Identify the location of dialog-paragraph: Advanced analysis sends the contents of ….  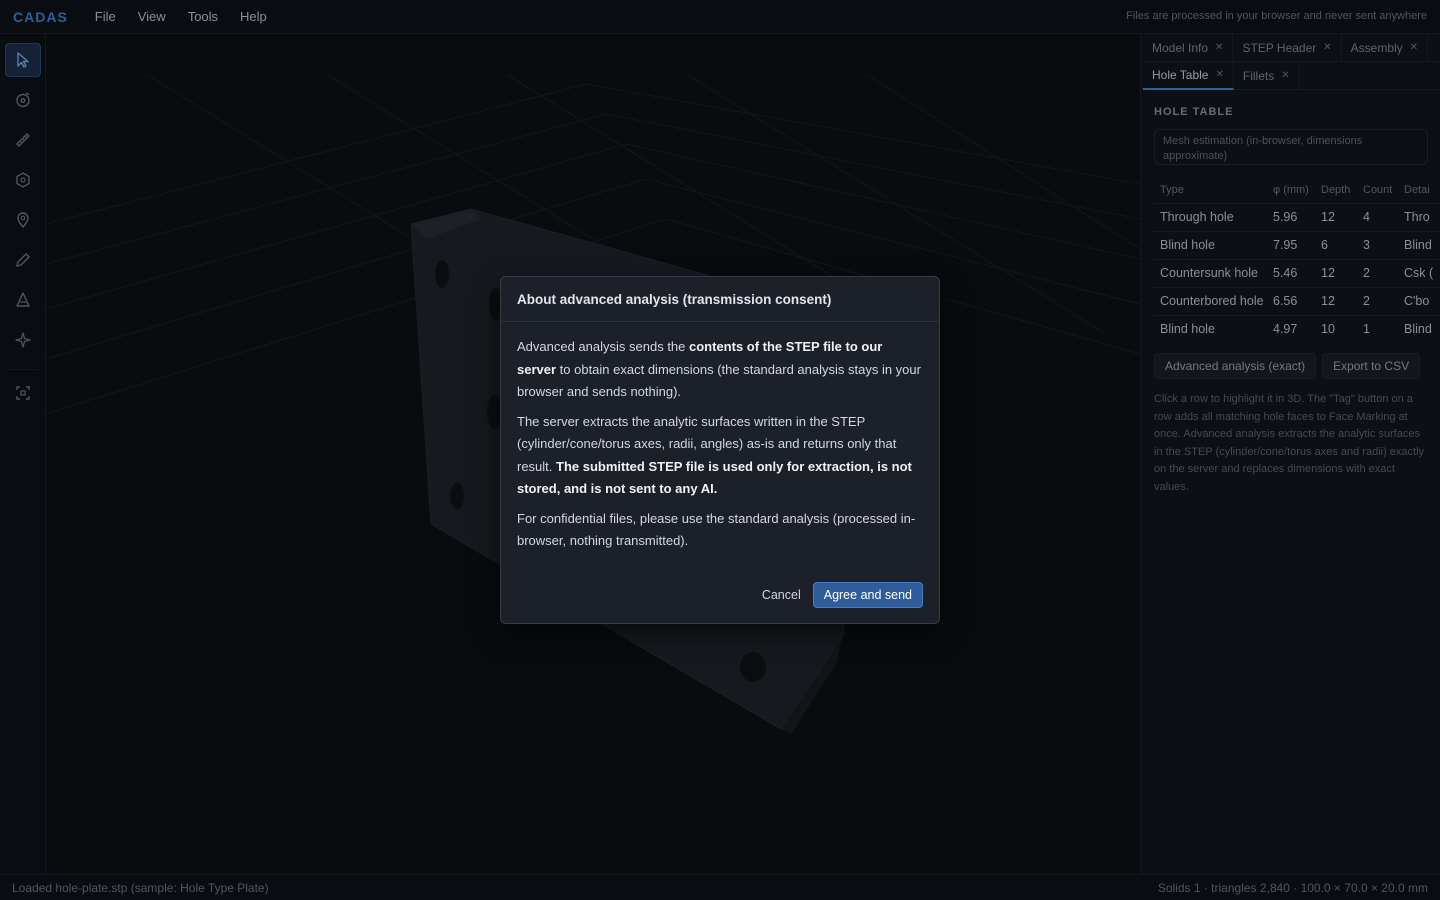
(720, 370).